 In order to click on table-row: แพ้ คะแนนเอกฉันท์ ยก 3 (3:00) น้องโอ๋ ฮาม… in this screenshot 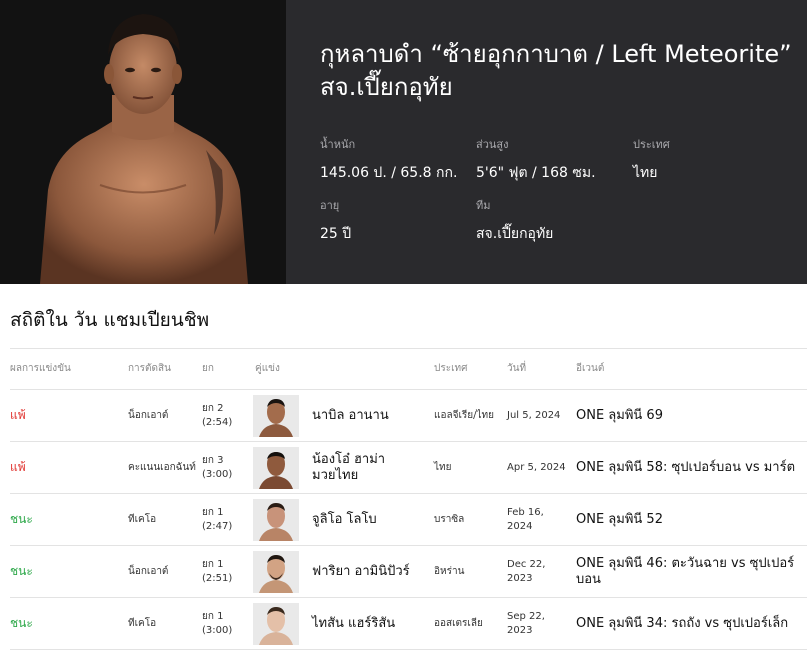, I will do `click(408, 468)`.